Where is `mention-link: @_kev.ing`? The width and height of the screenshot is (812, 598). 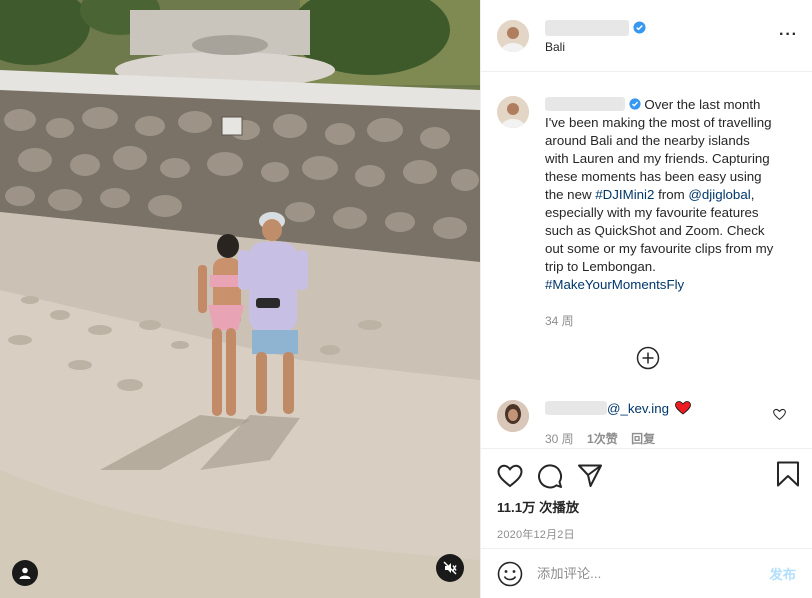 mention-link: @_kev.ing is located at coordinates (638, 408).